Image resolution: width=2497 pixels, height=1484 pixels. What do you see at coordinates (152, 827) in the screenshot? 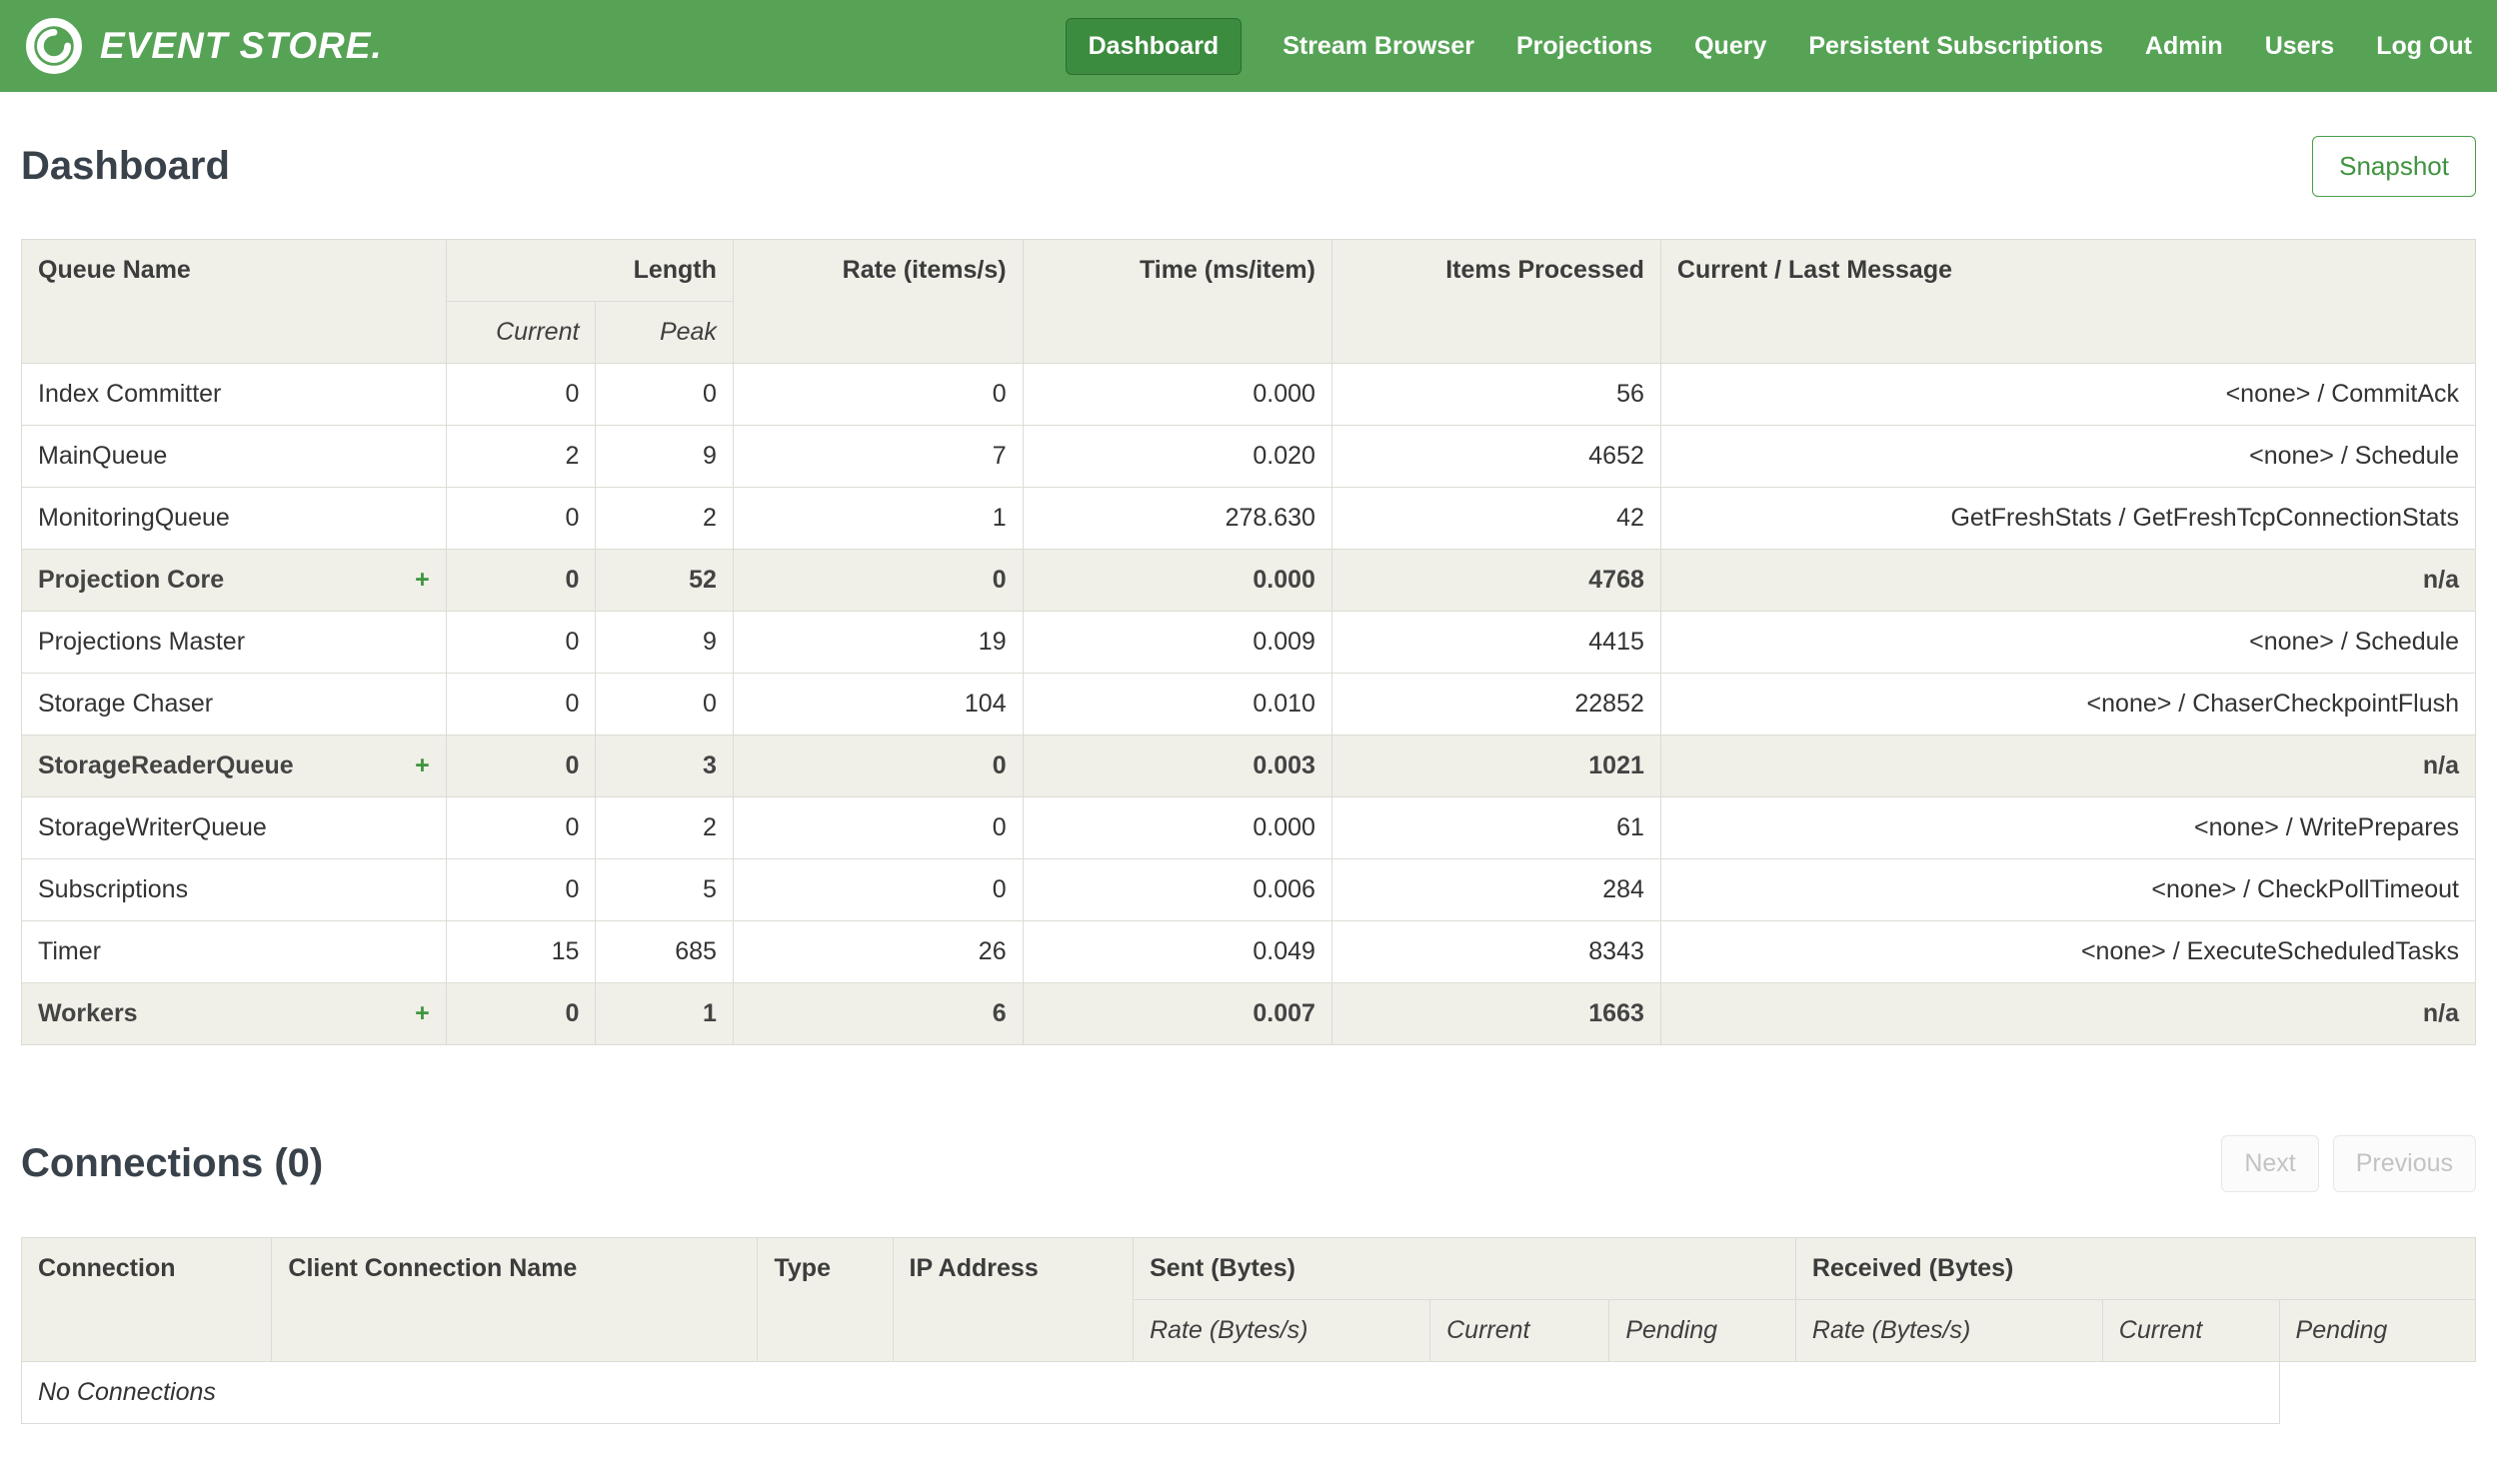
I see `queue-name: StorageWriterQueue` at bounding box center [152, 827].